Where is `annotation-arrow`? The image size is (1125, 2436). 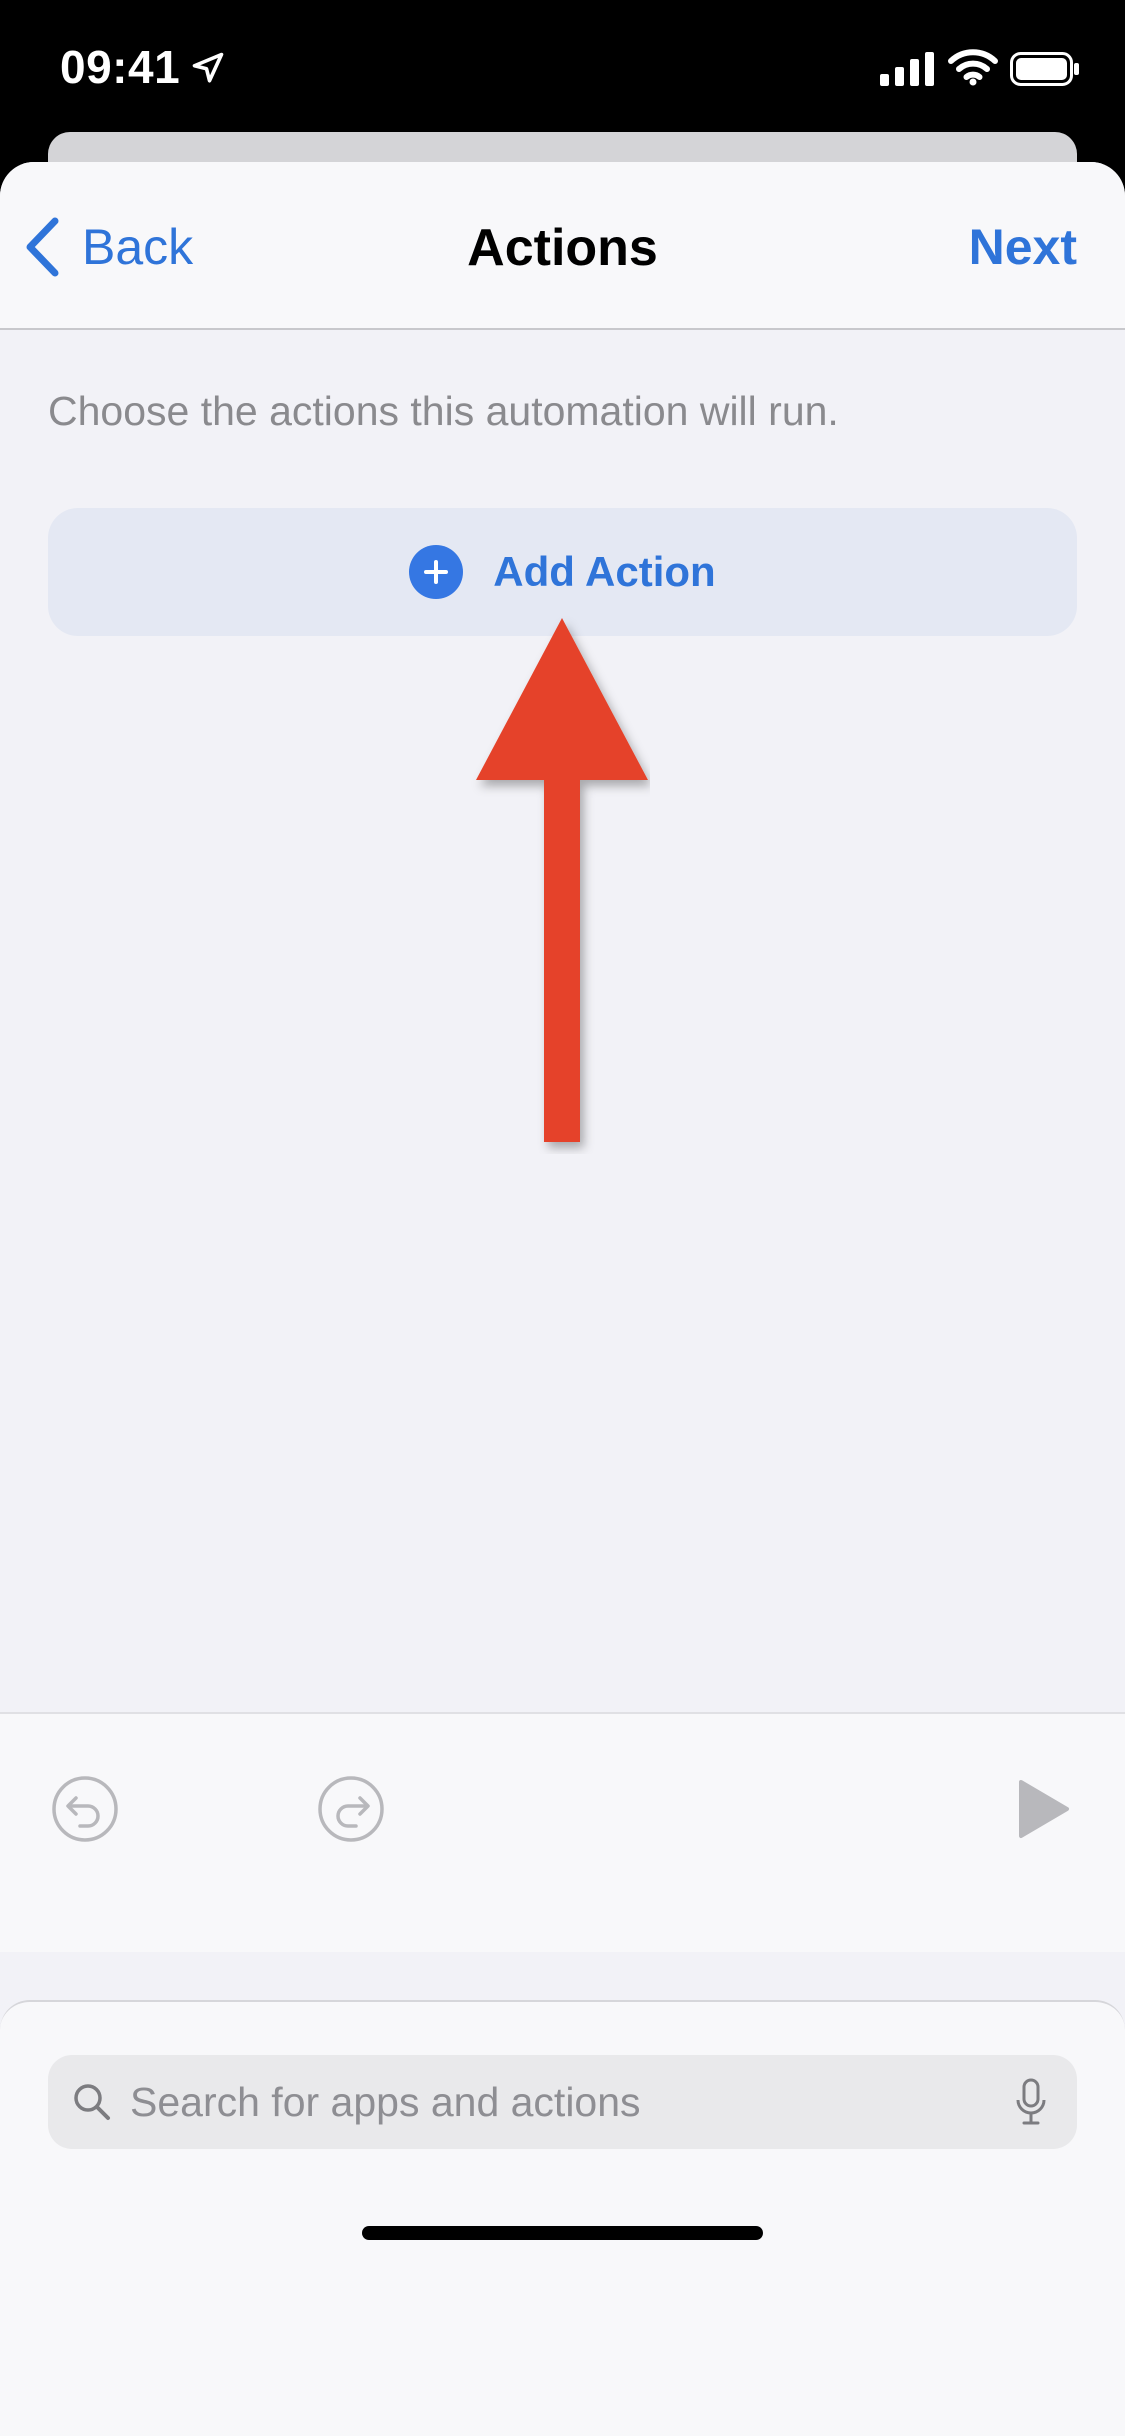
annotation-arrow is located at coordinates (562, 880).